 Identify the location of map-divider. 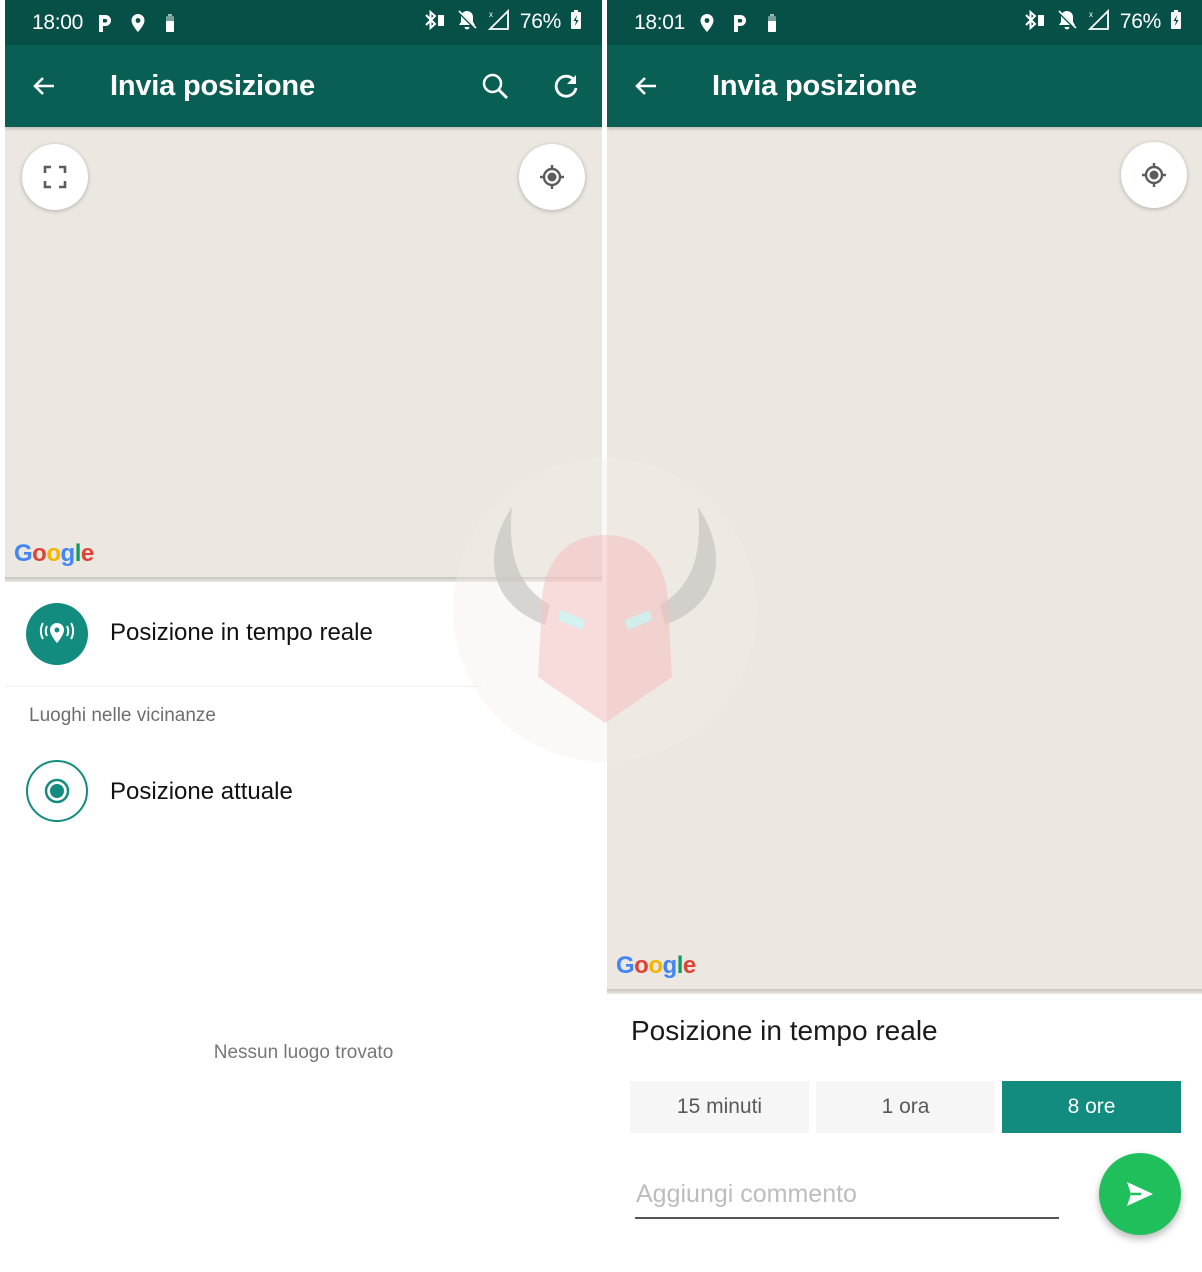
(904, 991).